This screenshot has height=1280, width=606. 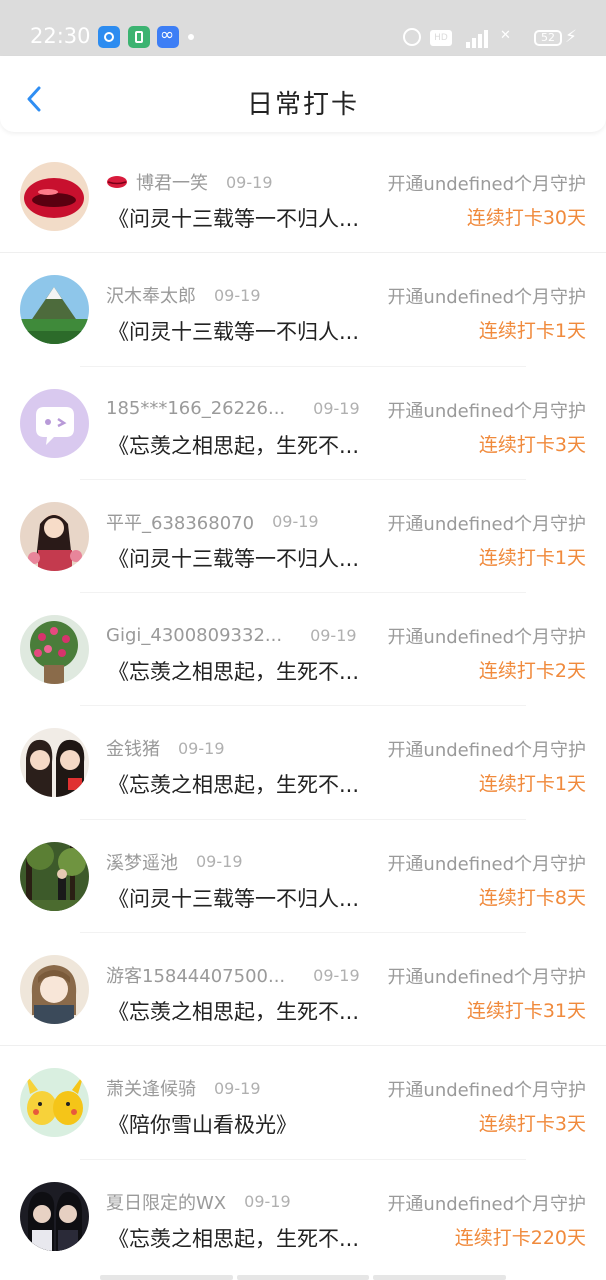 What do you see at coordinates (302, 105) in the screenshot?
I see `page-title: 日常打卡` at bounding box center [302, 105].